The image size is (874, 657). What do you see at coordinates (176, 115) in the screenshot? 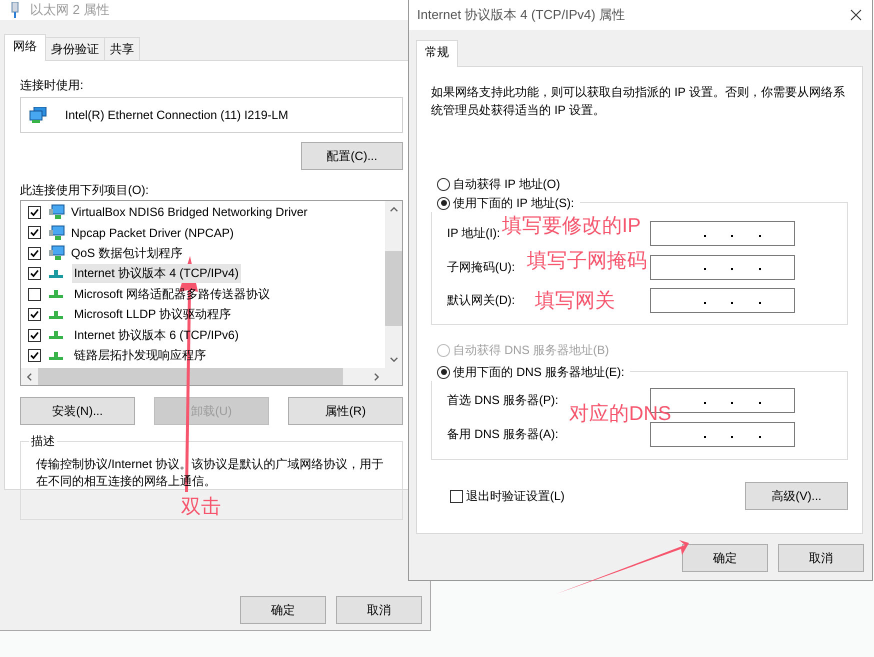
I see `adapter-name: Intel(R) Ethernet Connection (11) I219-LM` at bounding box center [176, 115].